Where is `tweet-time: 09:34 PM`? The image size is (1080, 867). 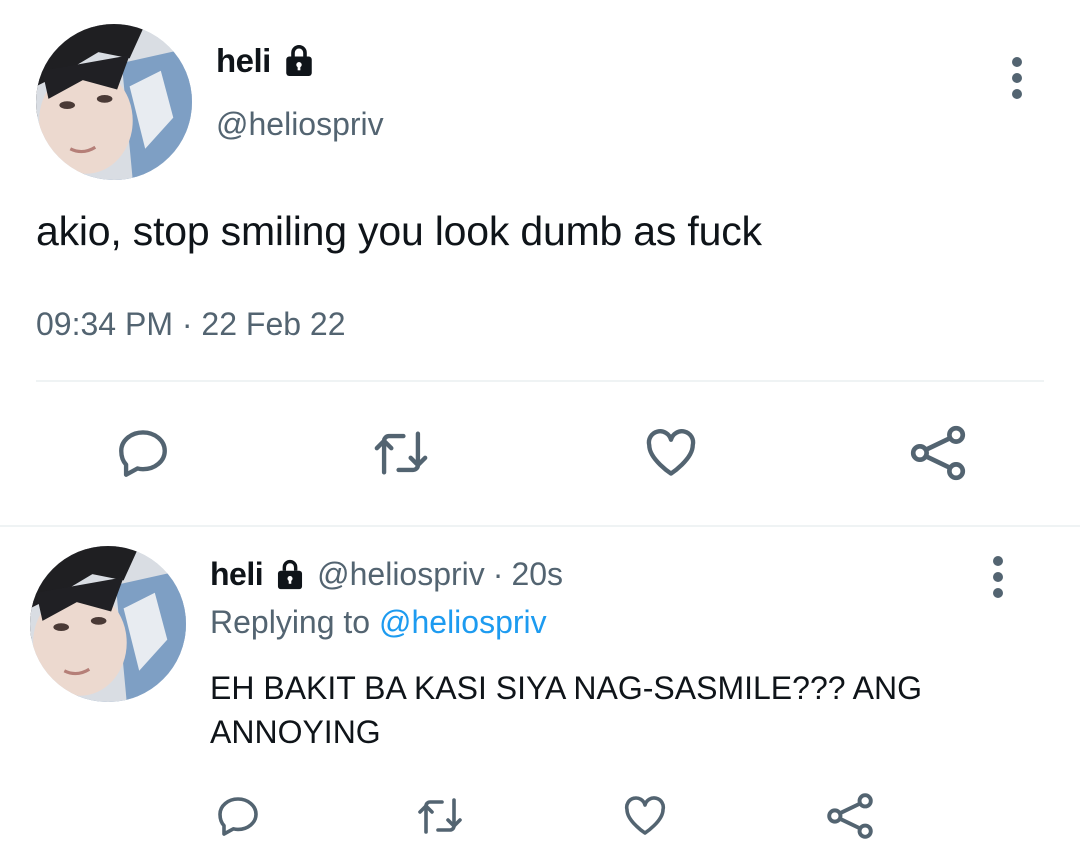 tweet-time: 09:34 PM is located at coordinates (104, 324).